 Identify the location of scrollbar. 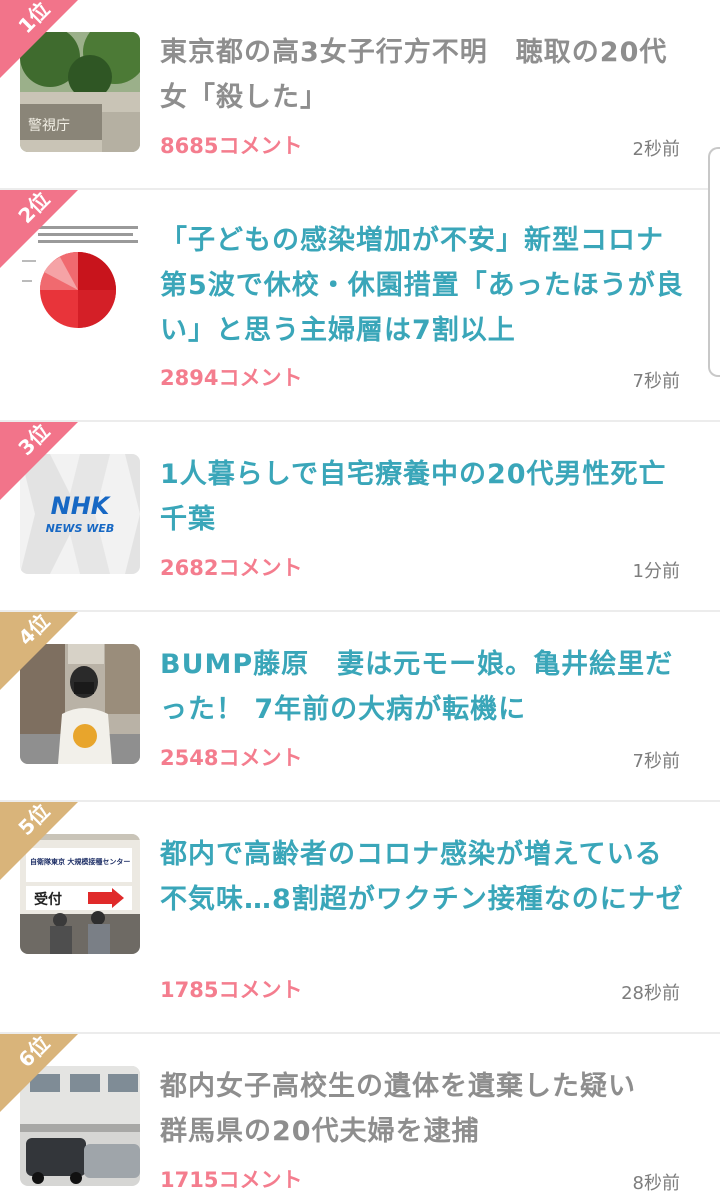
(714, 262).